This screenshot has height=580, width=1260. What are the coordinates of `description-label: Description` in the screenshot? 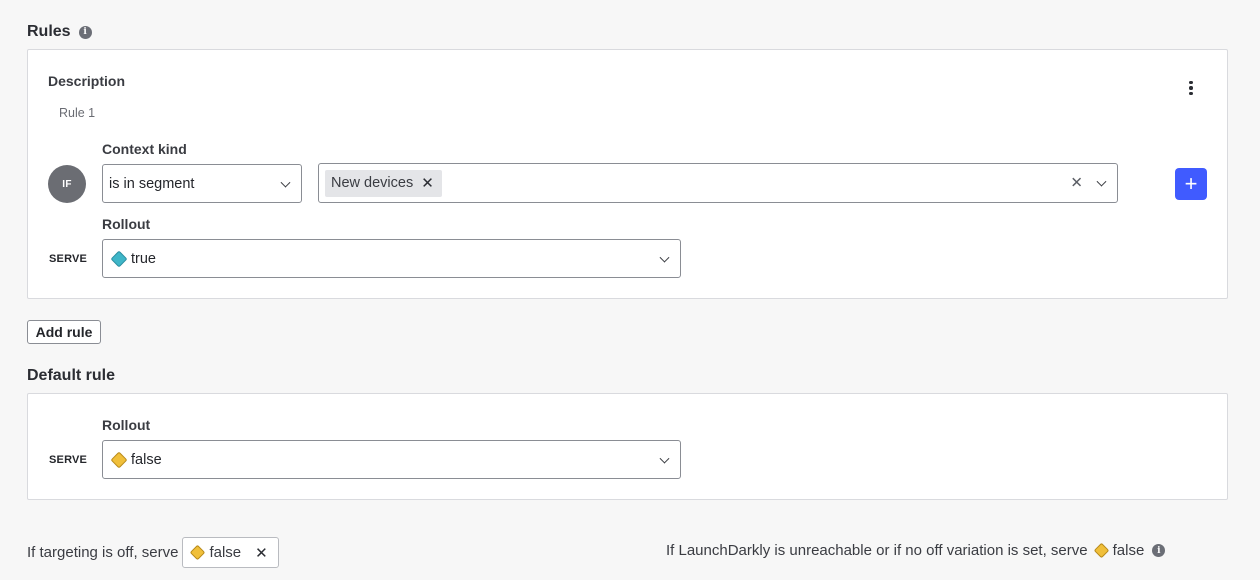 It's located at (86, 81).